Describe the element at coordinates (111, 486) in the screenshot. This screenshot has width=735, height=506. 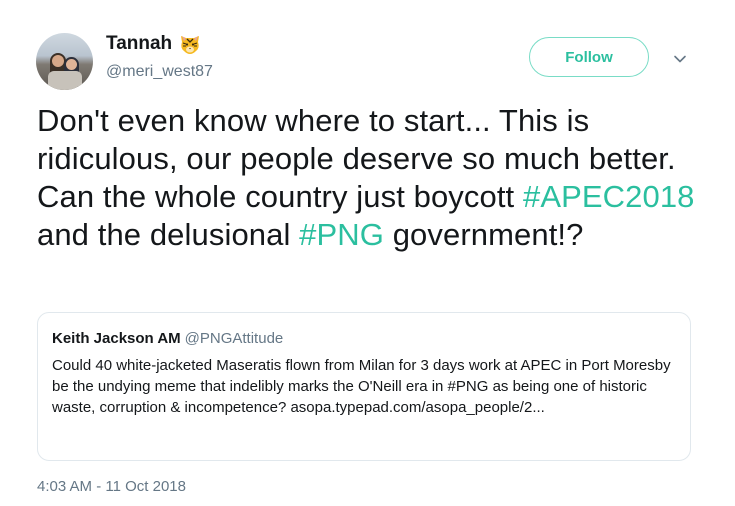
I see `tweet-timestamp: 4:03 AM - 11 Oct 2018` at that location.